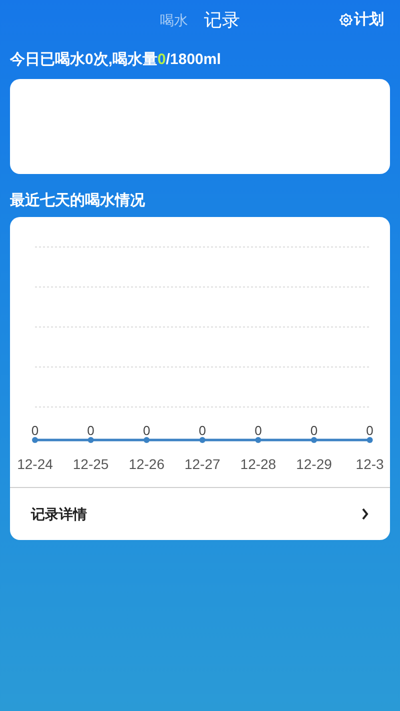 The height and width of the screenshot is (711, 400). I want to click on section-title: 最近七天的喝水情况, so click(78, 201).